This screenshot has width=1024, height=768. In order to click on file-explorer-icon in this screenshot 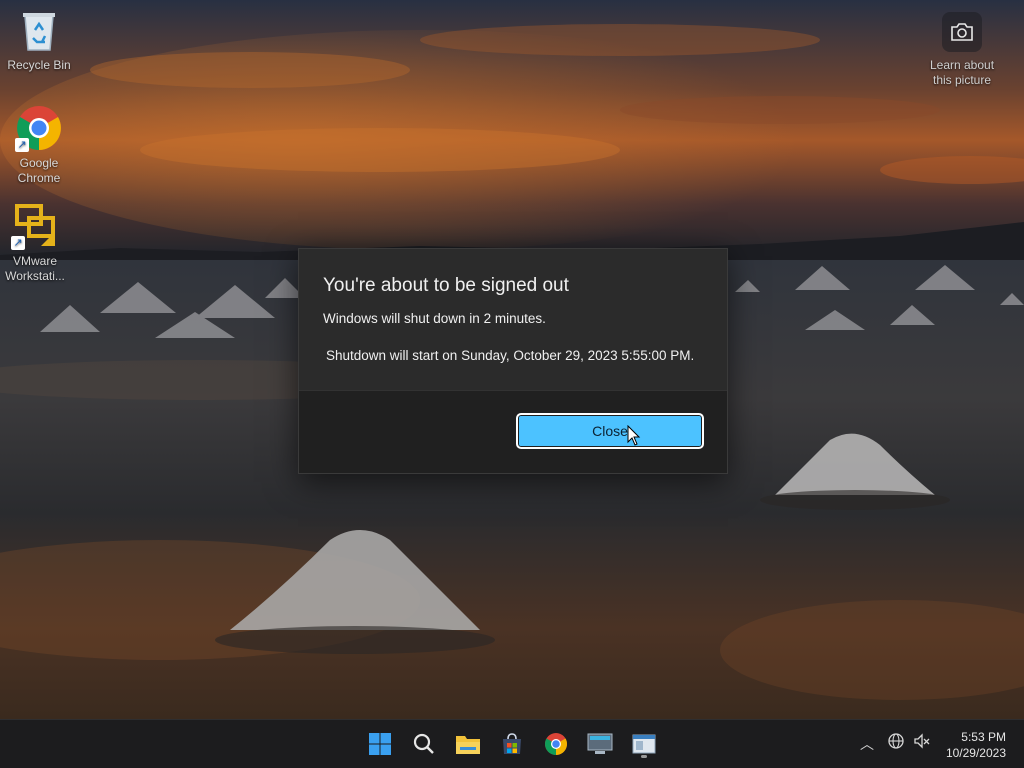, I will do `click(468, 745)`.